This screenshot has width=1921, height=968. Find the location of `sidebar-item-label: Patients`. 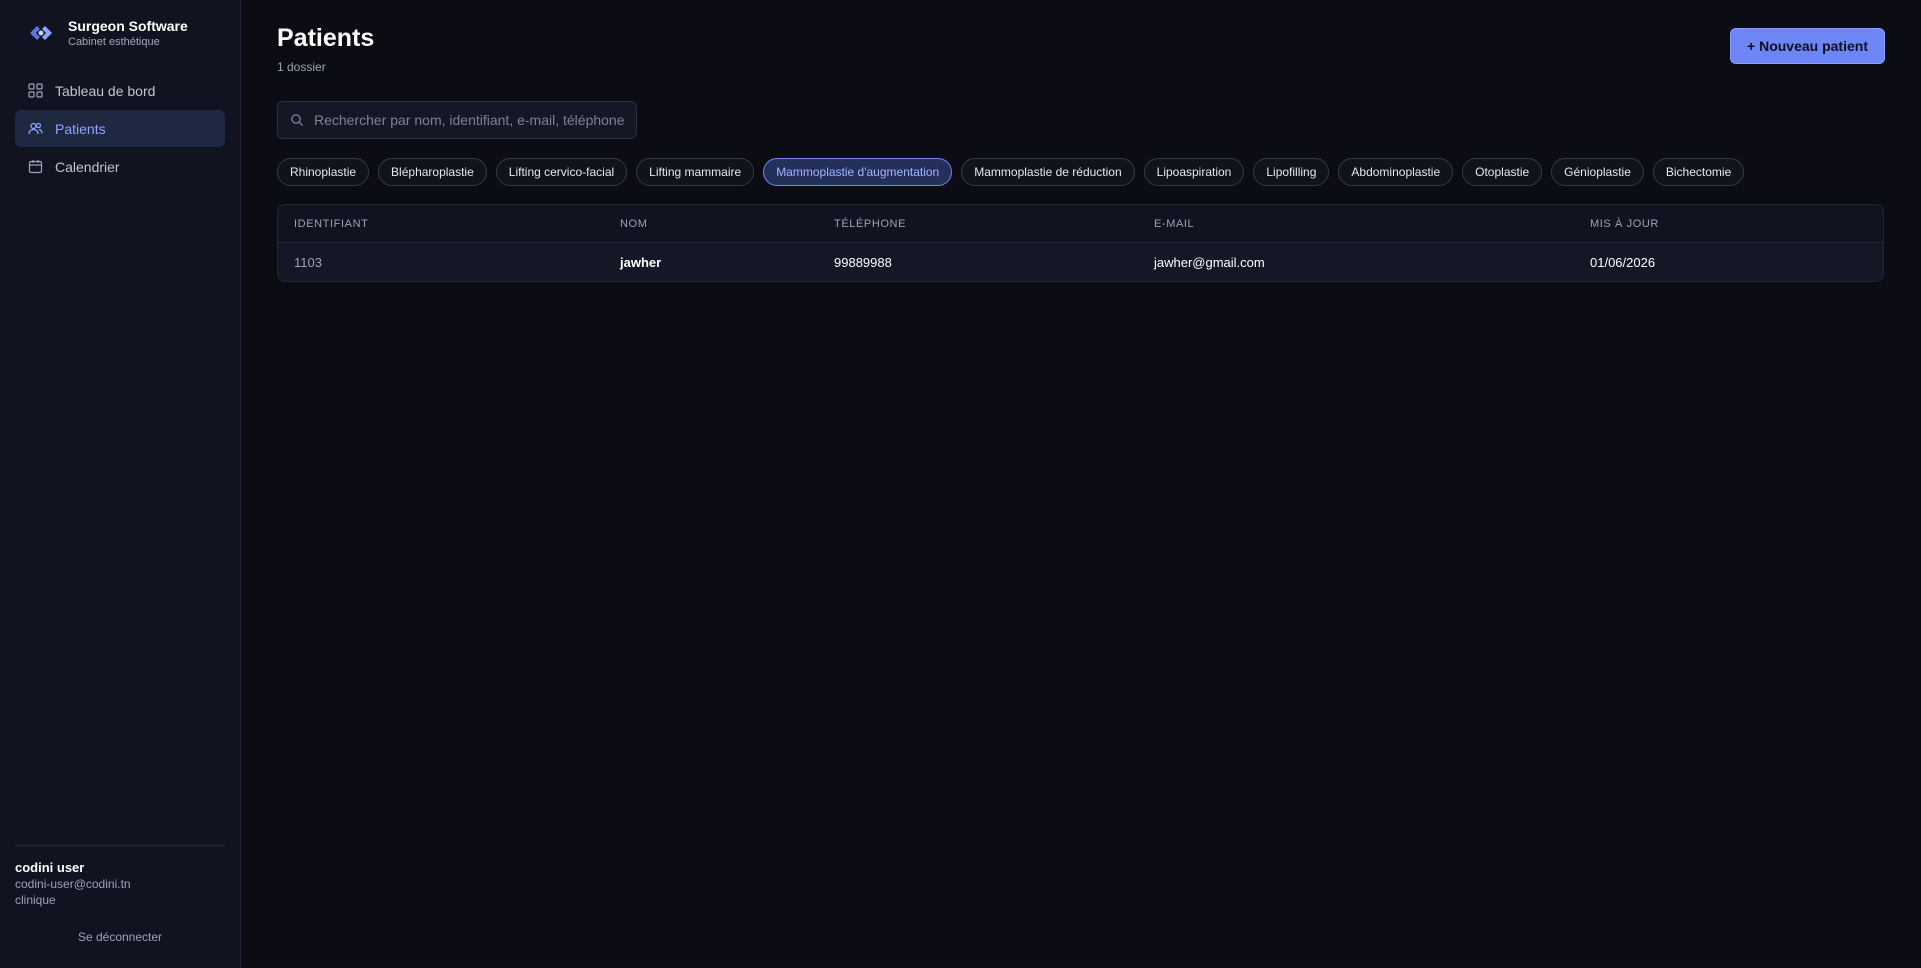

sidebar-item-label: Patients is located at coordinates (80, 128).